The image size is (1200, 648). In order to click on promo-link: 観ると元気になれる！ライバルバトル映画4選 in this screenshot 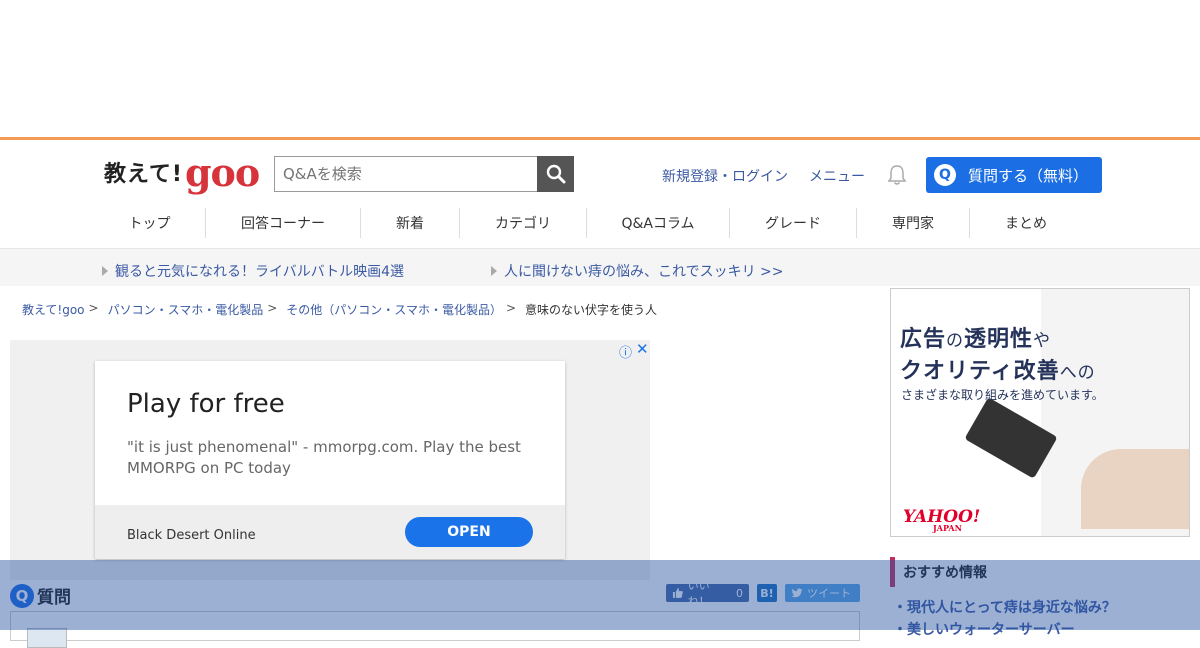, I will do `click(253, 271)`.